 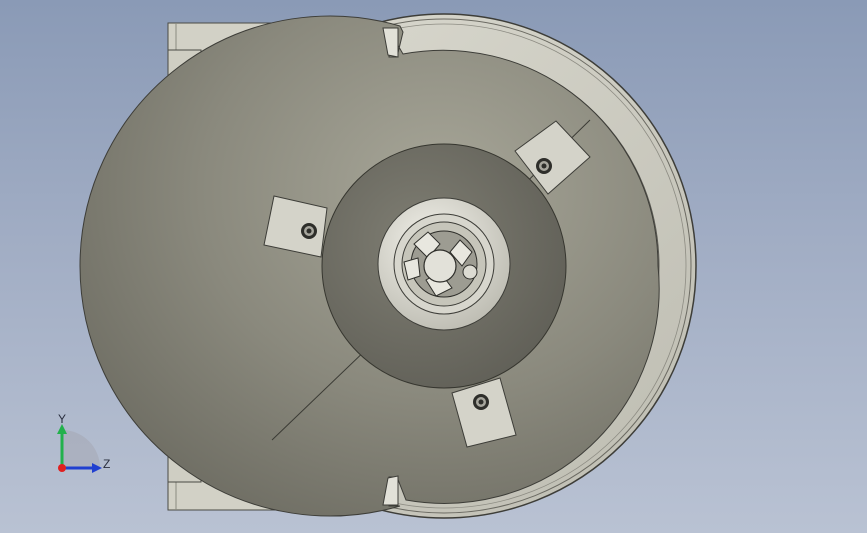 I want to click on center-hub, so click(x=444, y=264).